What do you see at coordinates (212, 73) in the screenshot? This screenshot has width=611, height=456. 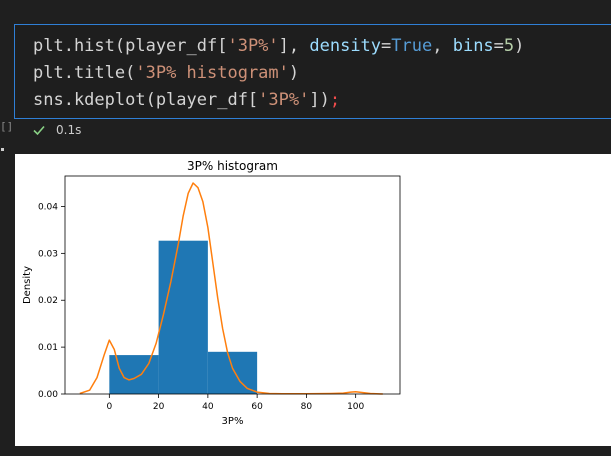 I see `code-token: '3P% histogram'` at bounding box center [212, 73].